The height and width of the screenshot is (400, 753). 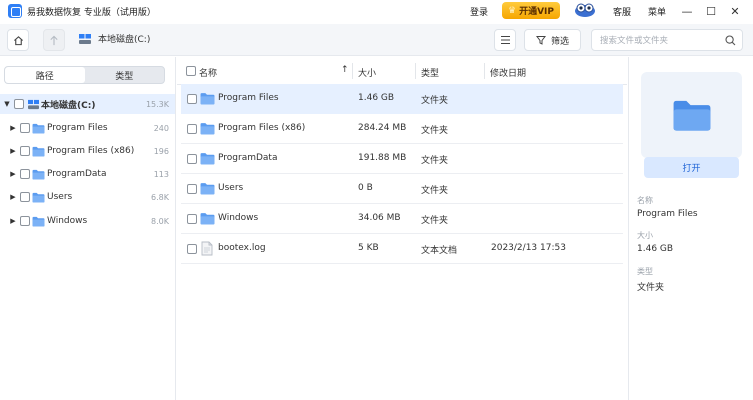 I want to click on tree-item: ▶ Program Files 240, so click(x=87, y=128).